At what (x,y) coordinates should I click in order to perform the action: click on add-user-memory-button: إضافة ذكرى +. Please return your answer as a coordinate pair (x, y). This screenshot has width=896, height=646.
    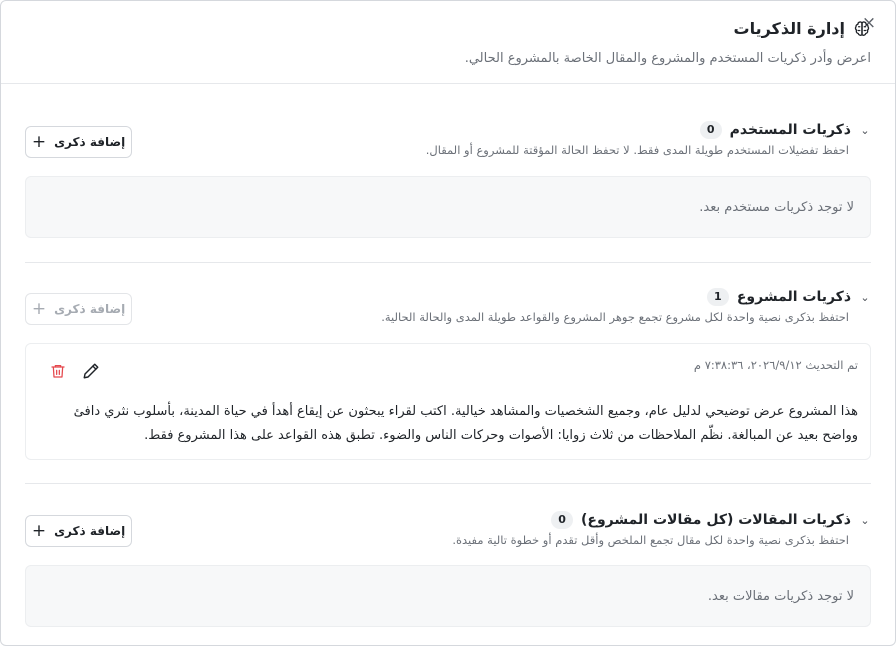
    Looking at the image, I should click on (78, 142).